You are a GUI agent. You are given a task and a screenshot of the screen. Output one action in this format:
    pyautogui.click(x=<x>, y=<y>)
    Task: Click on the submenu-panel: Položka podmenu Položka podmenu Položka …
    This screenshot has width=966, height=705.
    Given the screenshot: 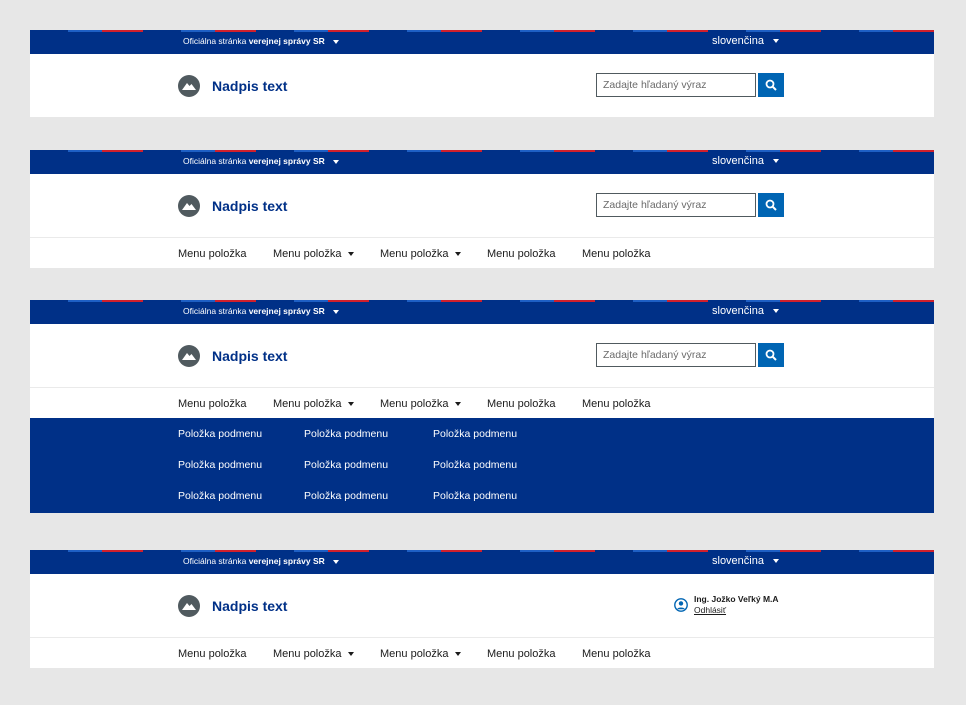 What is the action you would take?
    pyautogui.click(x=482, y=465)
    